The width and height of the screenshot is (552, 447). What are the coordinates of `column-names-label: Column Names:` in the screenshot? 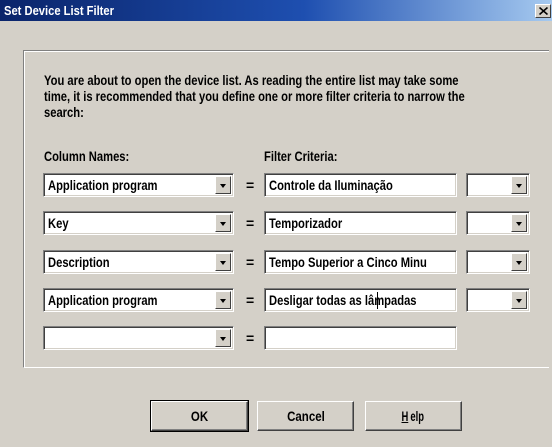 It's located at (87, 156).